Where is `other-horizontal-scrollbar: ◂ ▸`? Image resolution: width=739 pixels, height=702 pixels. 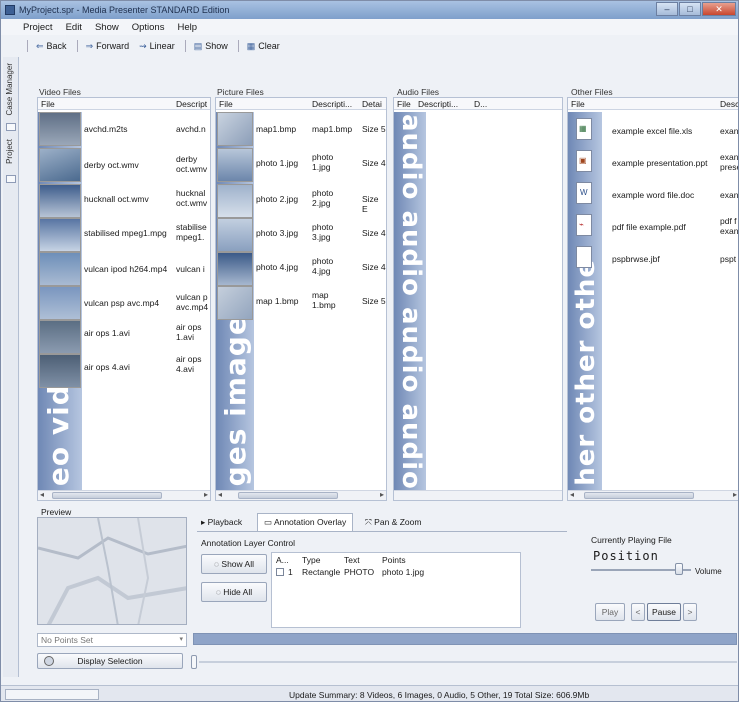
other-horizontal-scrollbar: ◂ ▸ is located at coordinates (653, 495).